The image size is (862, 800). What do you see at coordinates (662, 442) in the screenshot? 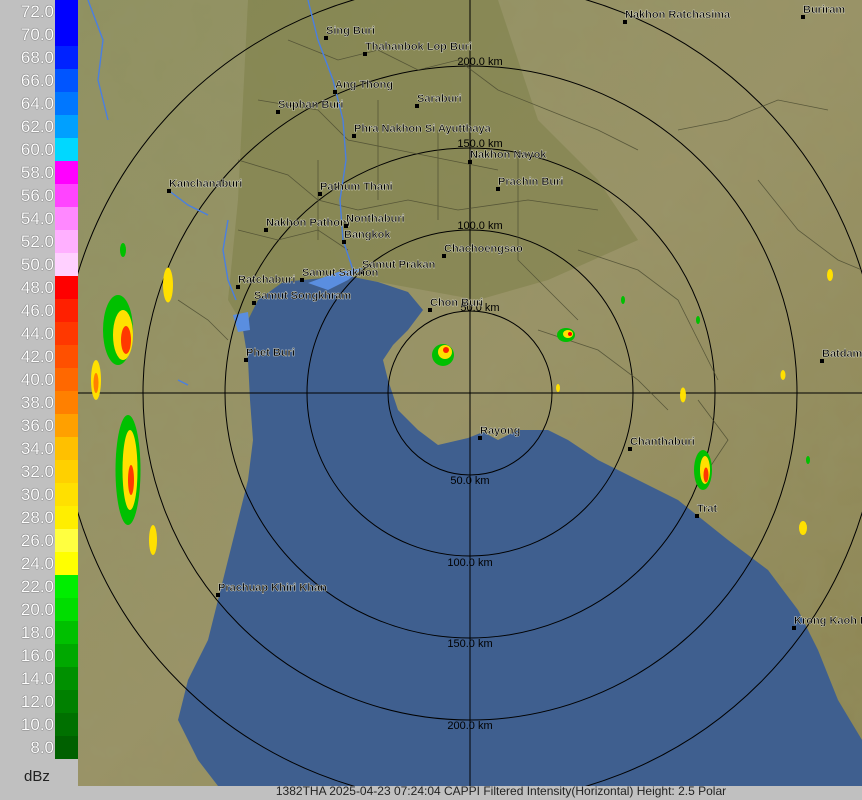
I see `city-label: Chanthaburi` at bounding box center [662, 442].